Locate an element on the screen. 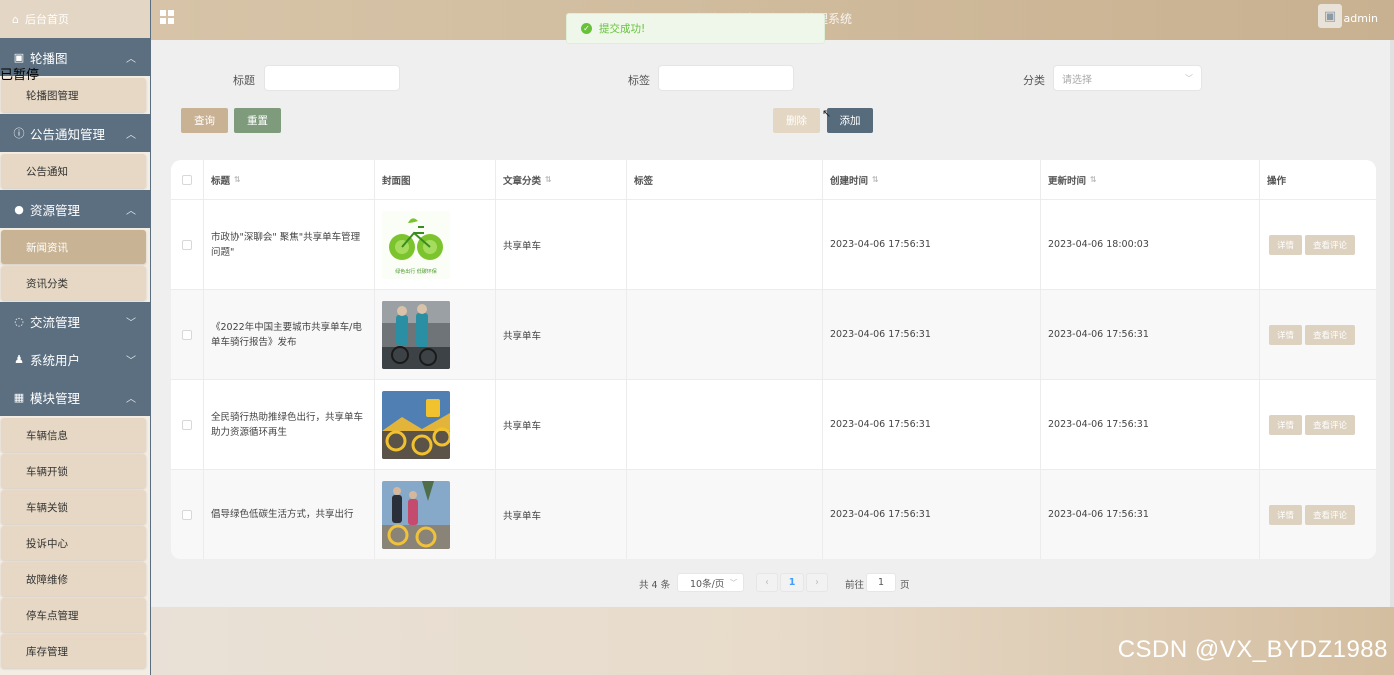 The height and width of the screenshot is (675, 1394). location-icon: ● is located at coordinates (19, 209).